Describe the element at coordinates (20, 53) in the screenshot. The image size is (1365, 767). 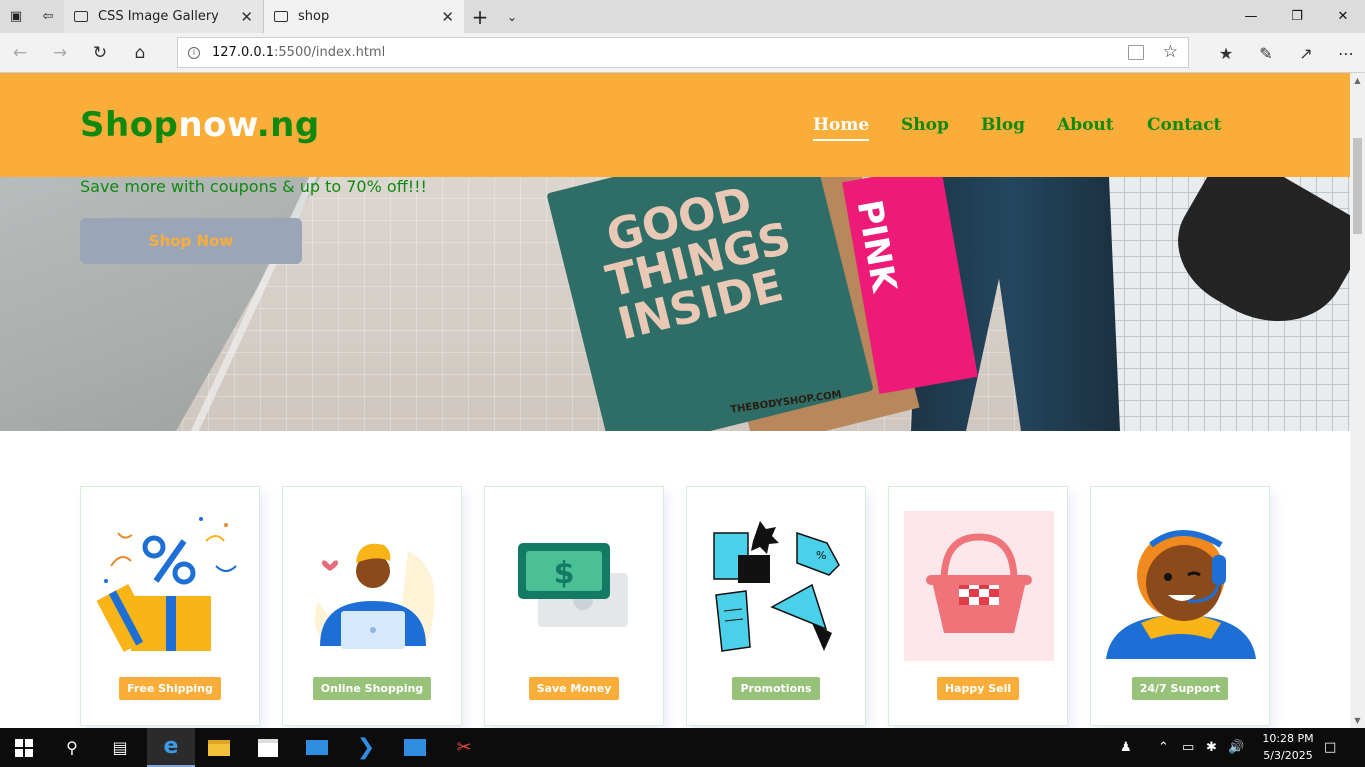
I see `back-arrow-icon: ←` at that location.